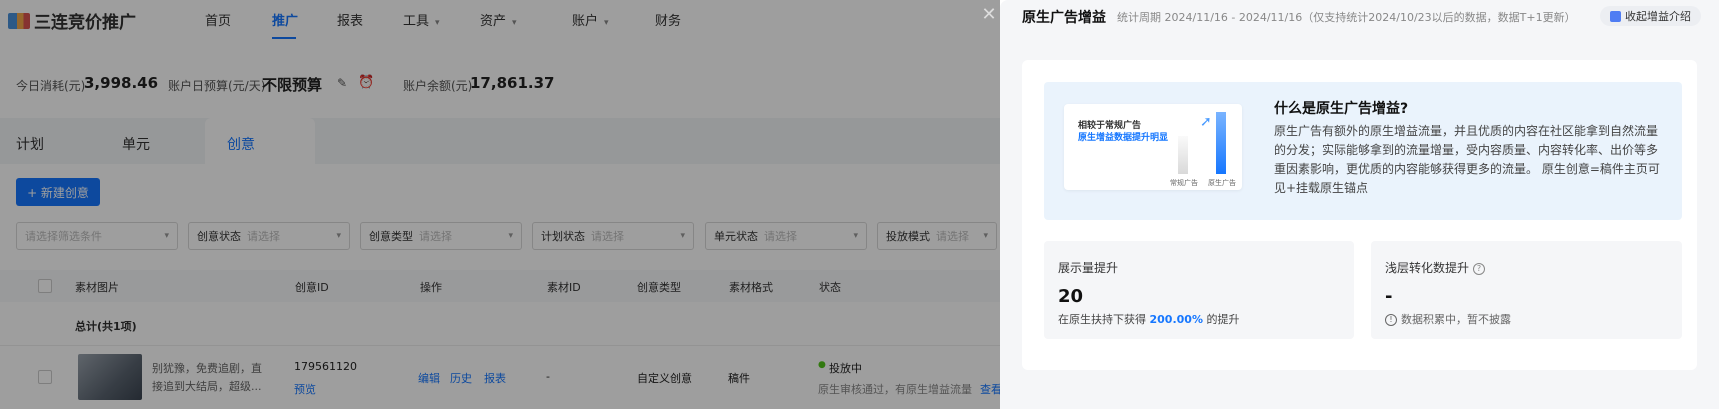 This screenshot has height=409, width=1719. I want to click on native-ad-bar, so click(1221, 143).